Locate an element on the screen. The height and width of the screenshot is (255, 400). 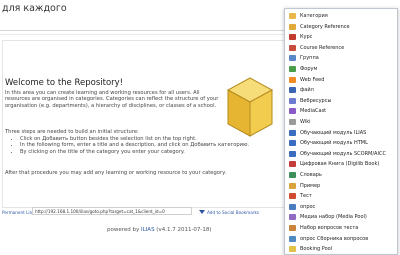
menu-item-web-feed: Web Feed is located at coordinates (341, 80).